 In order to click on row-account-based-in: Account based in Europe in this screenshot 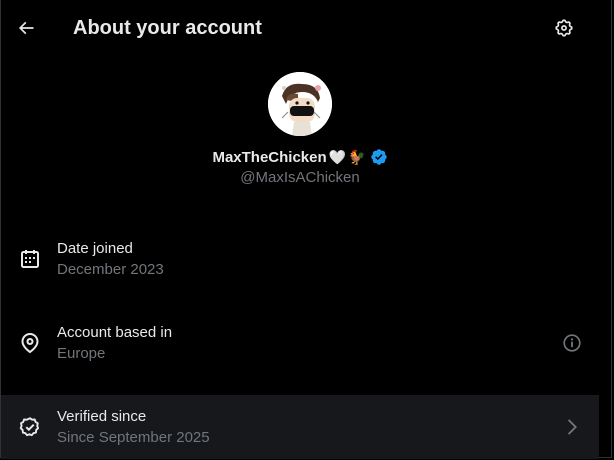, I will do `click(300, 343)`.